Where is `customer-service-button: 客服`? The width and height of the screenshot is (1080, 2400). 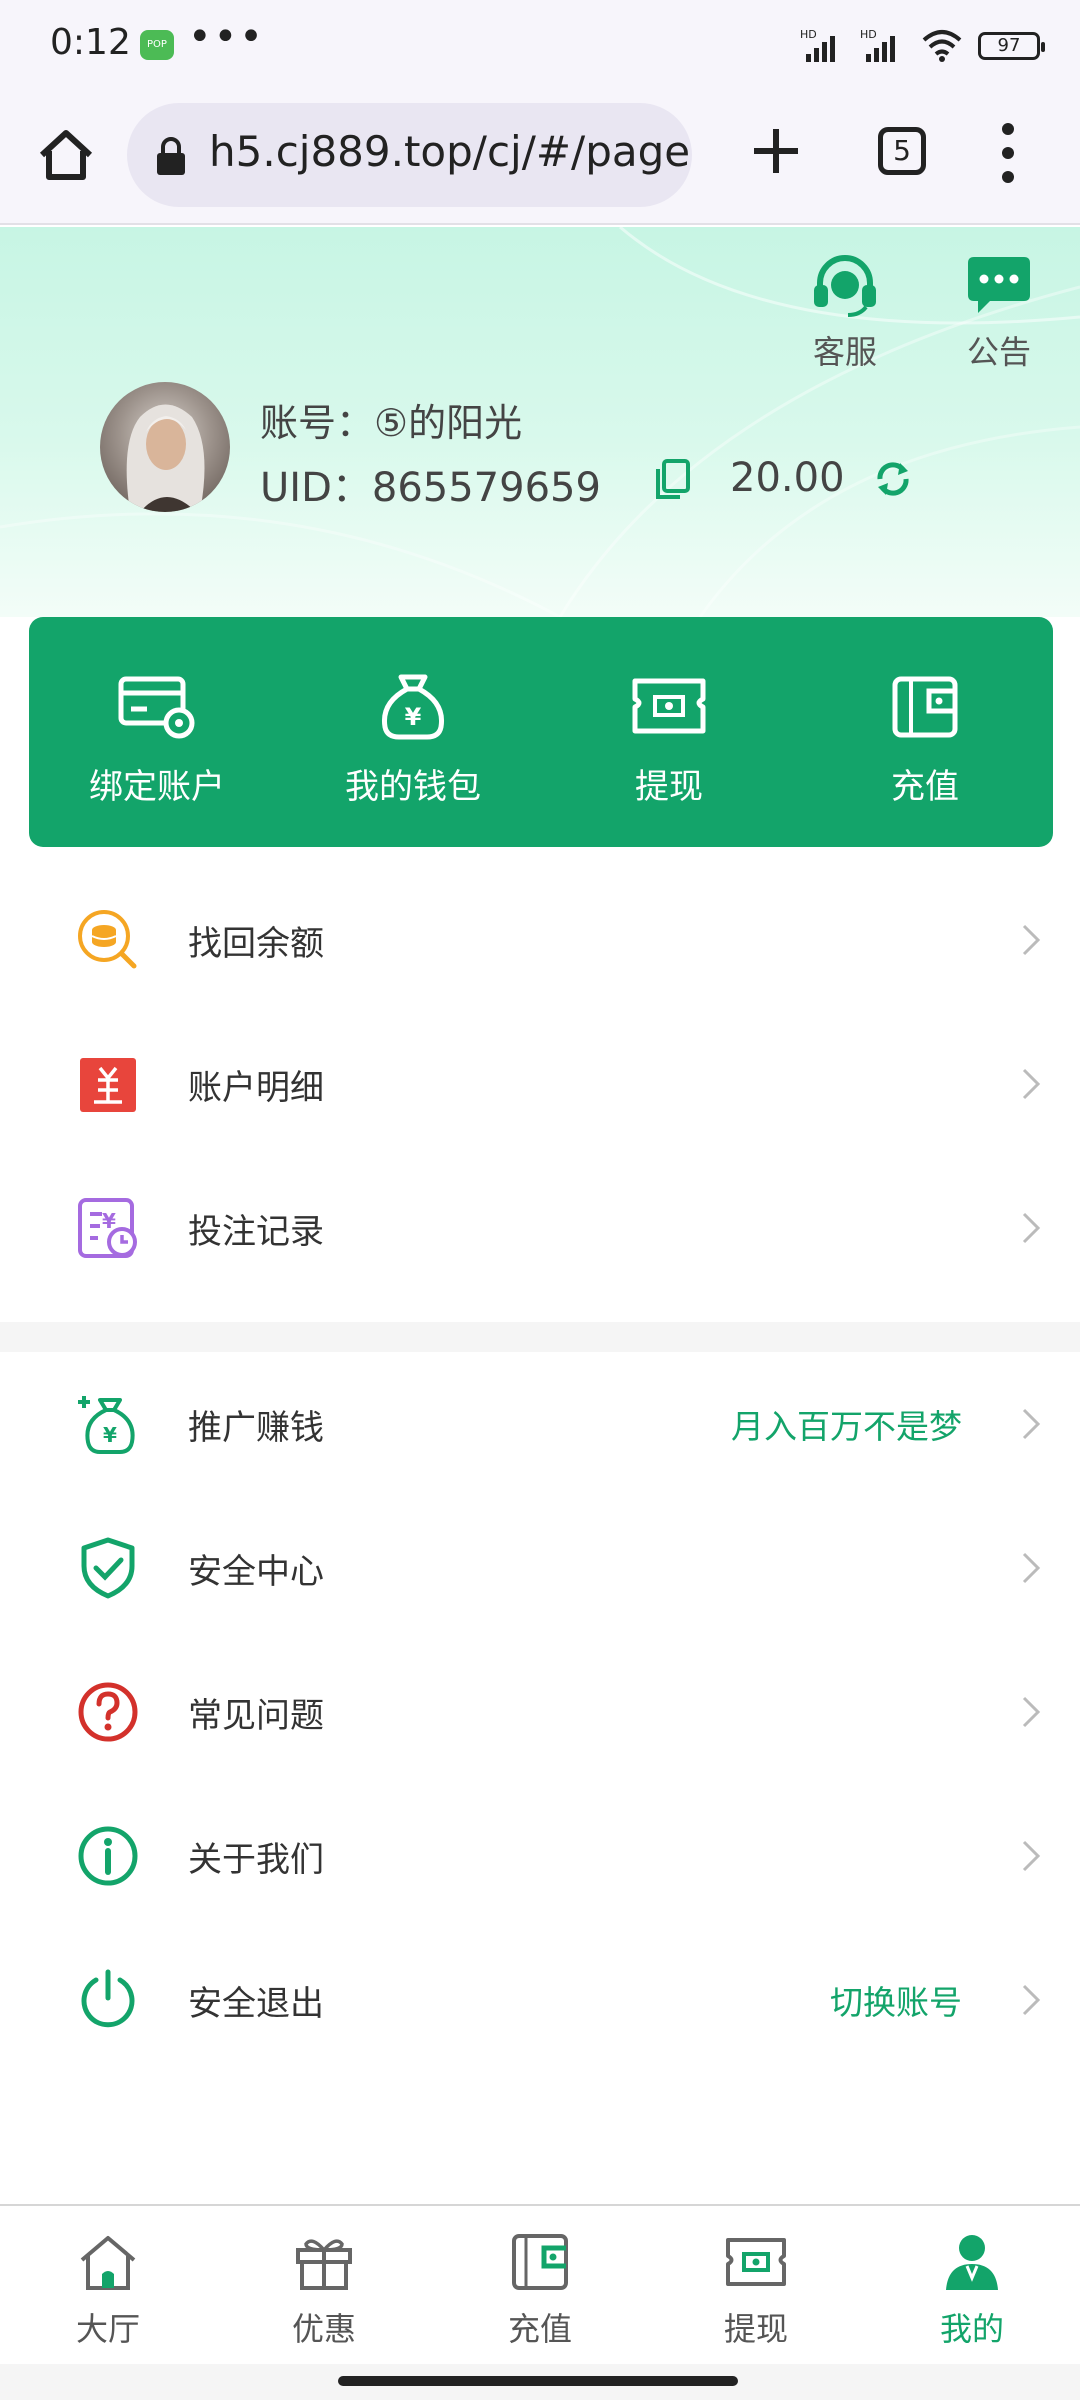 customer-service-button: 客服 is located at coordinates (845, 314).